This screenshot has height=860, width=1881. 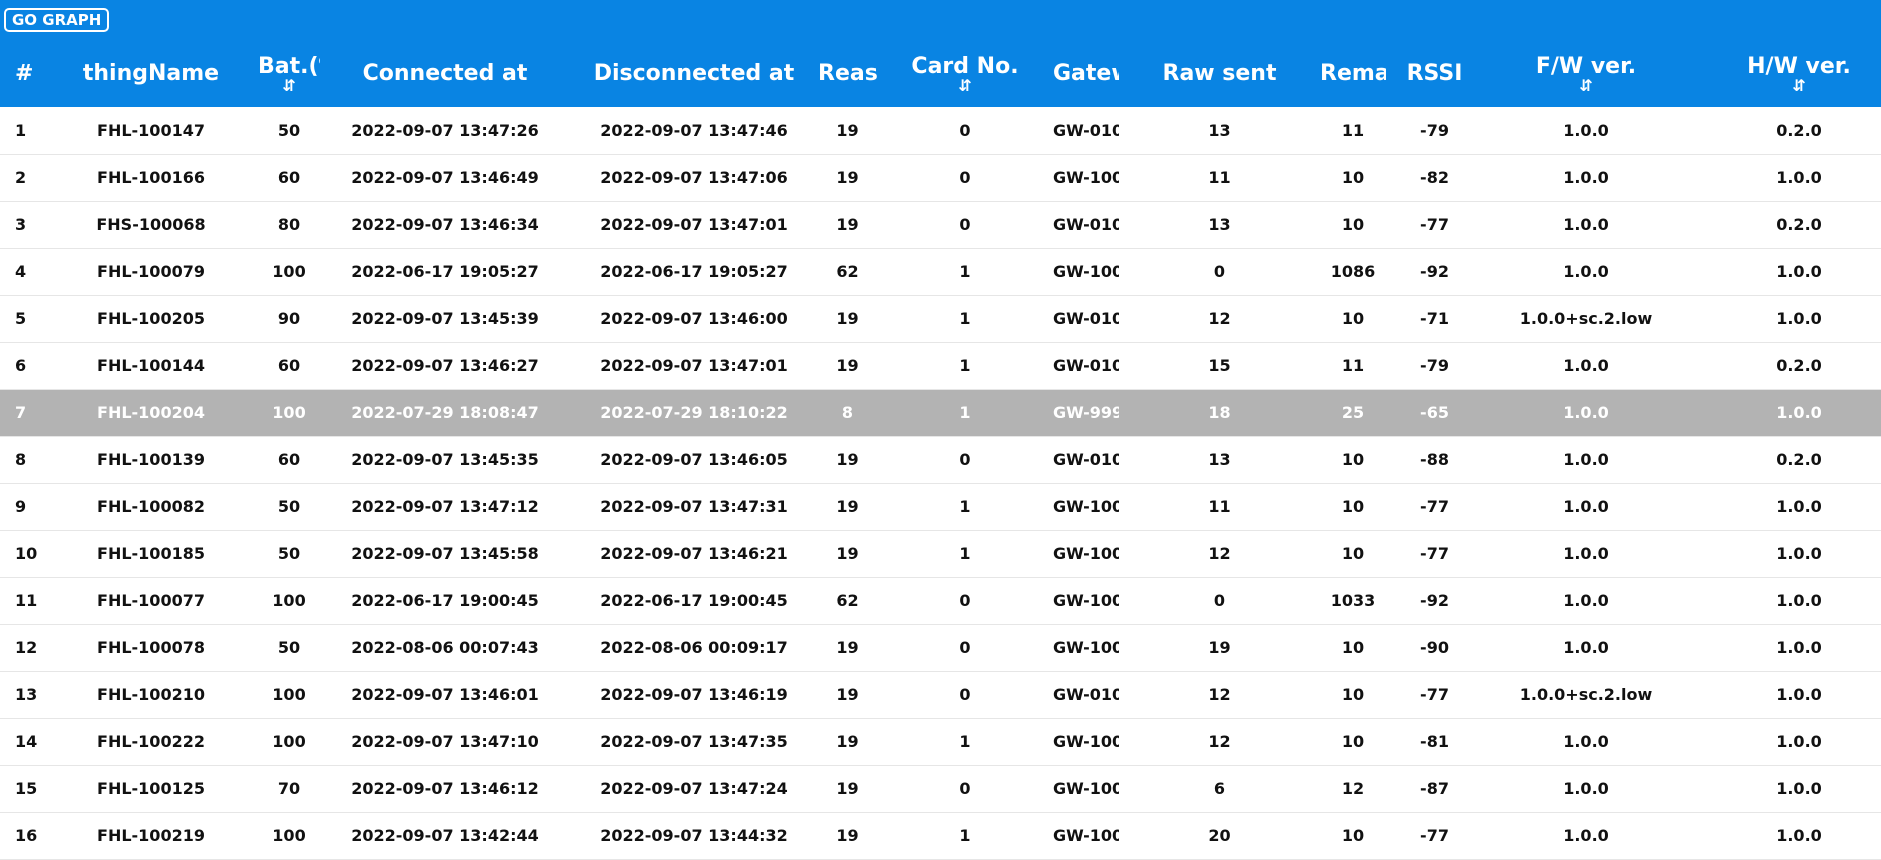 I want to click on table-cell-raw-sent: 6, so click(x=1219, y=788).